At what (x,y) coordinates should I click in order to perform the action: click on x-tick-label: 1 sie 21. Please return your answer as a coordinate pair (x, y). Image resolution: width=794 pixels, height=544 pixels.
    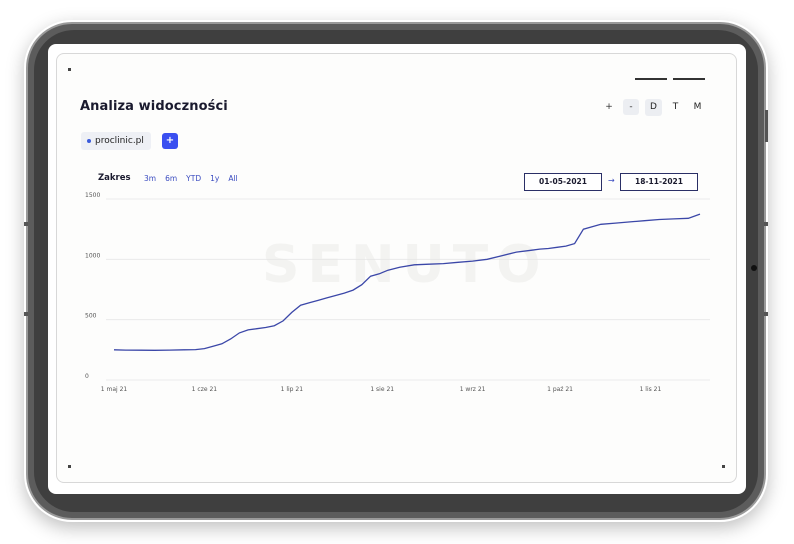
    Looking at the image, I should click on (382, 389).